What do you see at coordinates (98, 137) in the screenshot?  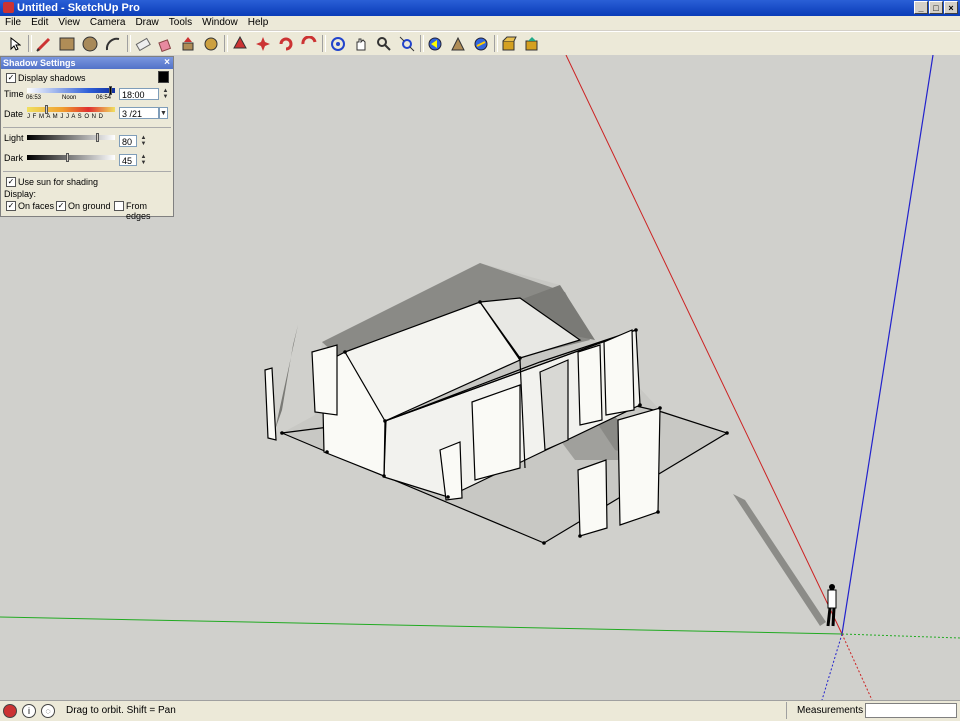 I see `light-slider-thumb` at bounding box center [98, 137].